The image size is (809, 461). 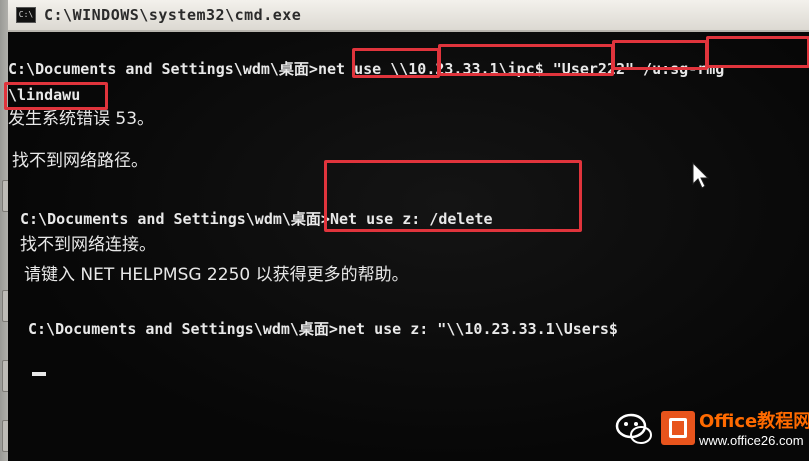 I want to click on console-line-path-not-found: 找不到网络路径。, so click(x=80, y=161).